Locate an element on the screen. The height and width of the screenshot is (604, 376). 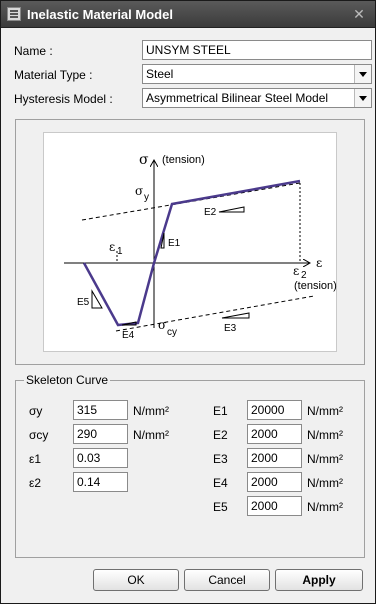
e3-input: 2000 is located at coordinates (274, 458).